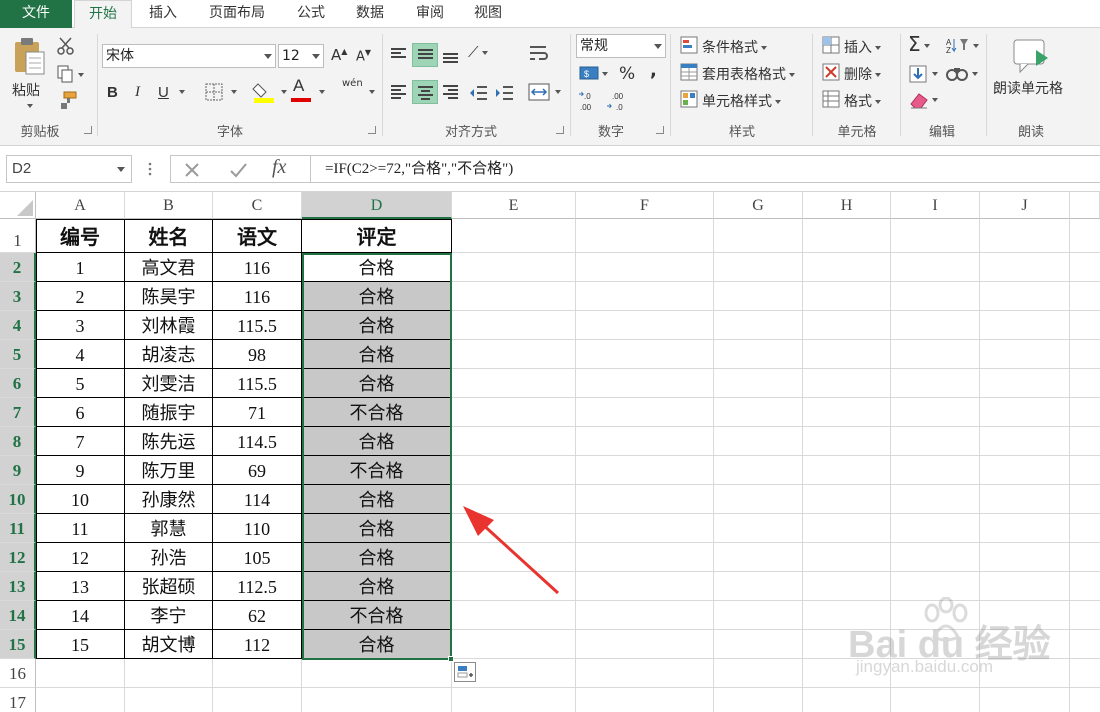 The width and height of the screenshot is (1100, 712). What do you see at coordinates (18, 528) in the screenshot?
I see `row-header-11: 11` at bounding box center [18, 528].